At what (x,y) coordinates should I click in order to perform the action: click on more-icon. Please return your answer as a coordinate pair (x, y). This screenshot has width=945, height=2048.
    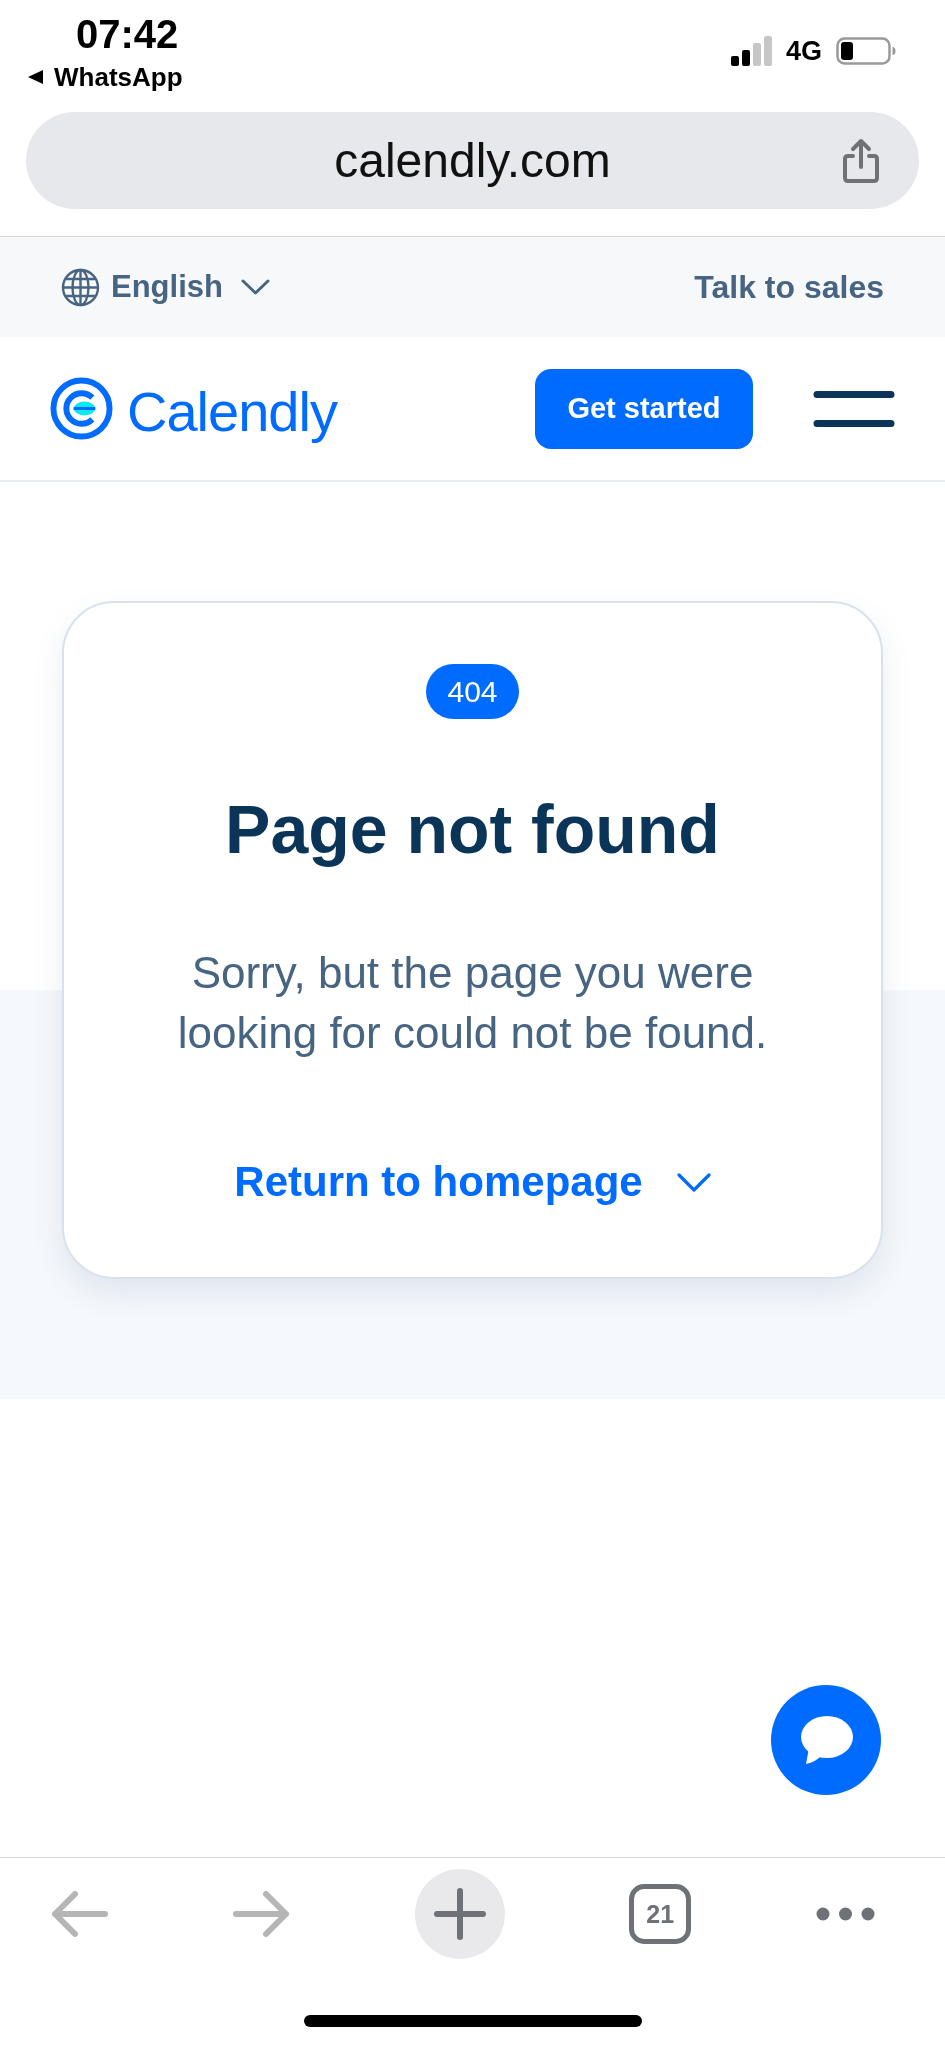
    Looking at the image, I should click on (845, 1914).